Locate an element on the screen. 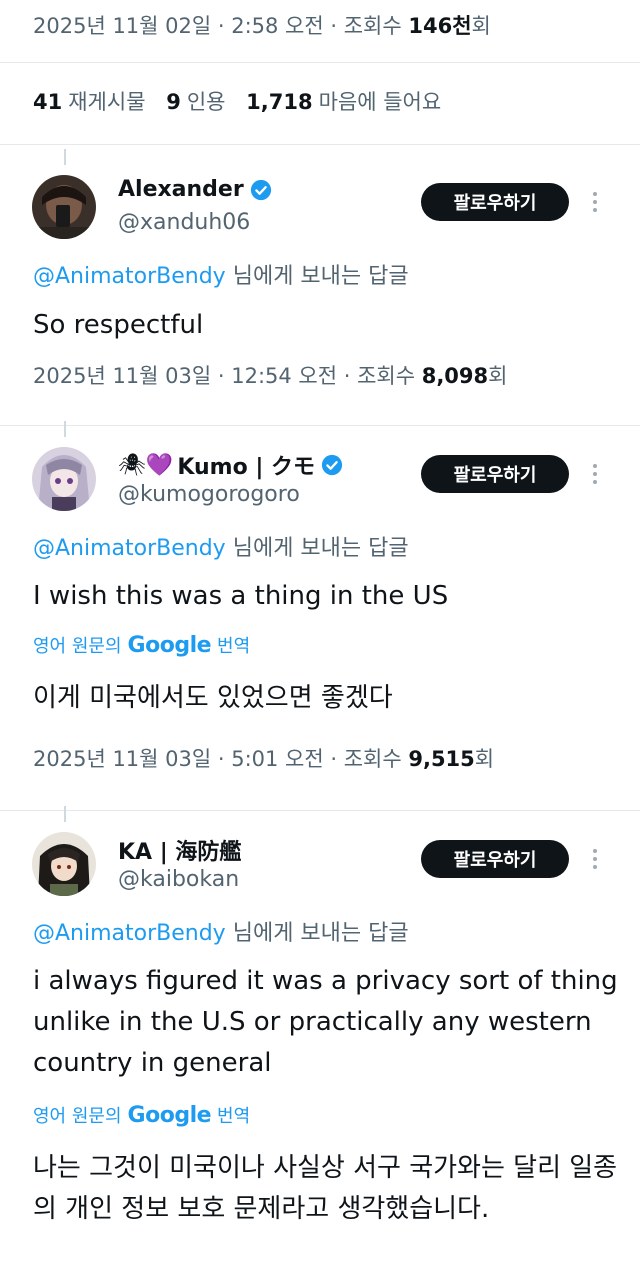  stat-value: 1,718 is located at coordinates (279, 102).